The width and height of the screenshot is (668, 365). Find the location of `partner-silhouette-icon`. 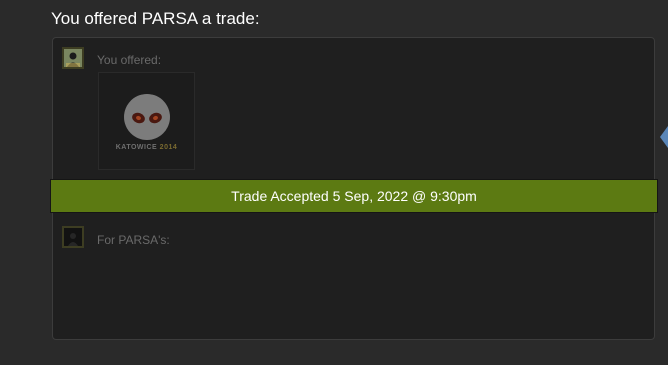

partner-silhouette-icon is located at coordinates (73, 237).